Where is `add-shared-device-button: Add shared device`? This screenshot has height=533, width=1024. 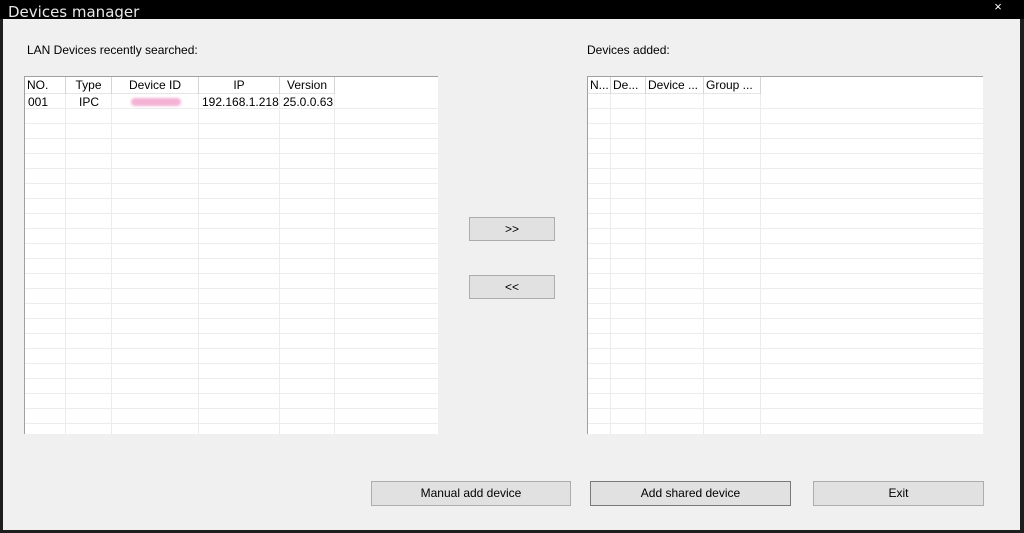
add-shared-device-button: Add shared device is located at coordinates (690, 493).